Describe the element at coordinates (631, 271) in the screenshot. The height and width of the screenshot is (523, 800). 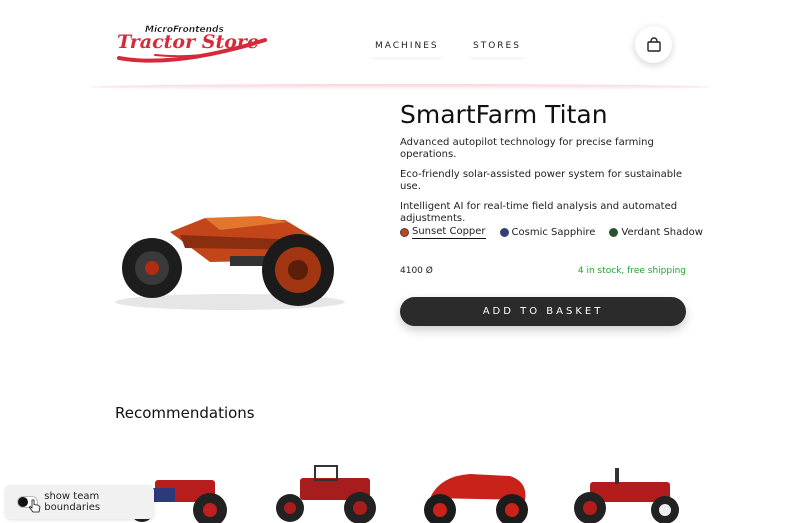
I see `stock-status: 4 in stock, free shipping` at that location.